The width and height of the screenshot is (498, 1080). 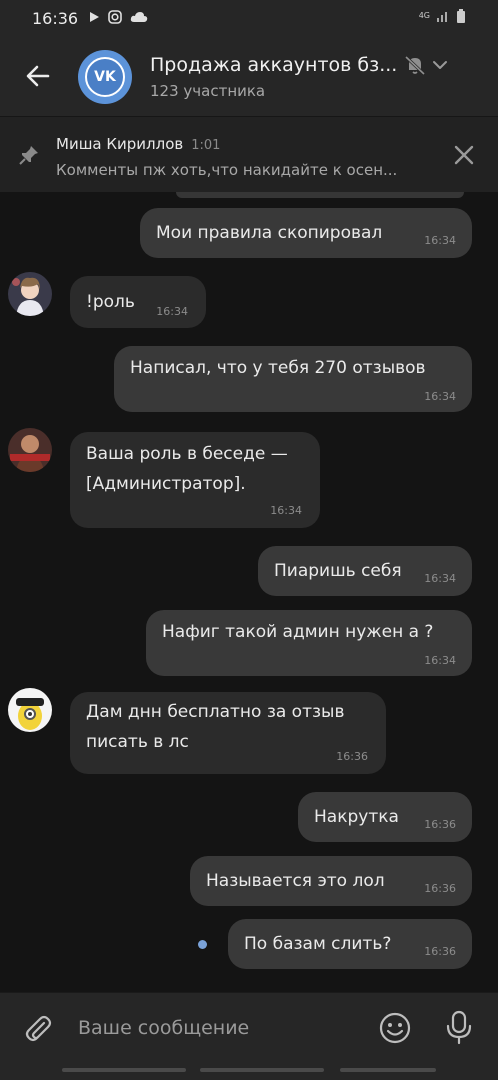 What do you see at coordinates (202, 944) in the screenshot?
I see `unread-indicator` at bounding box center [202, 944].